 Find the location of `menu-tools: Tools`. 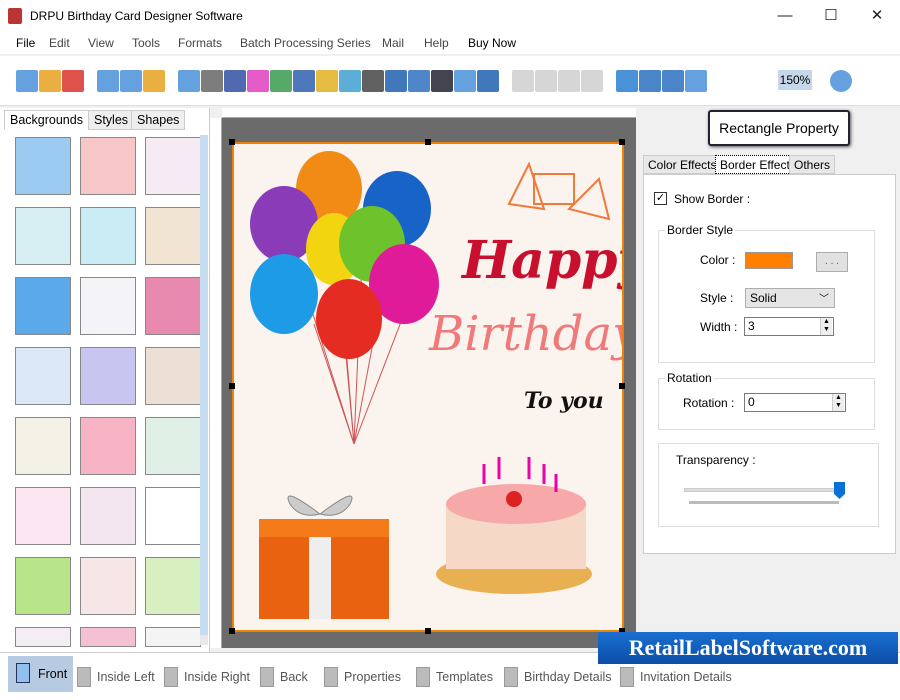

menu-tools: Tools is located at coordinates (146, 43).